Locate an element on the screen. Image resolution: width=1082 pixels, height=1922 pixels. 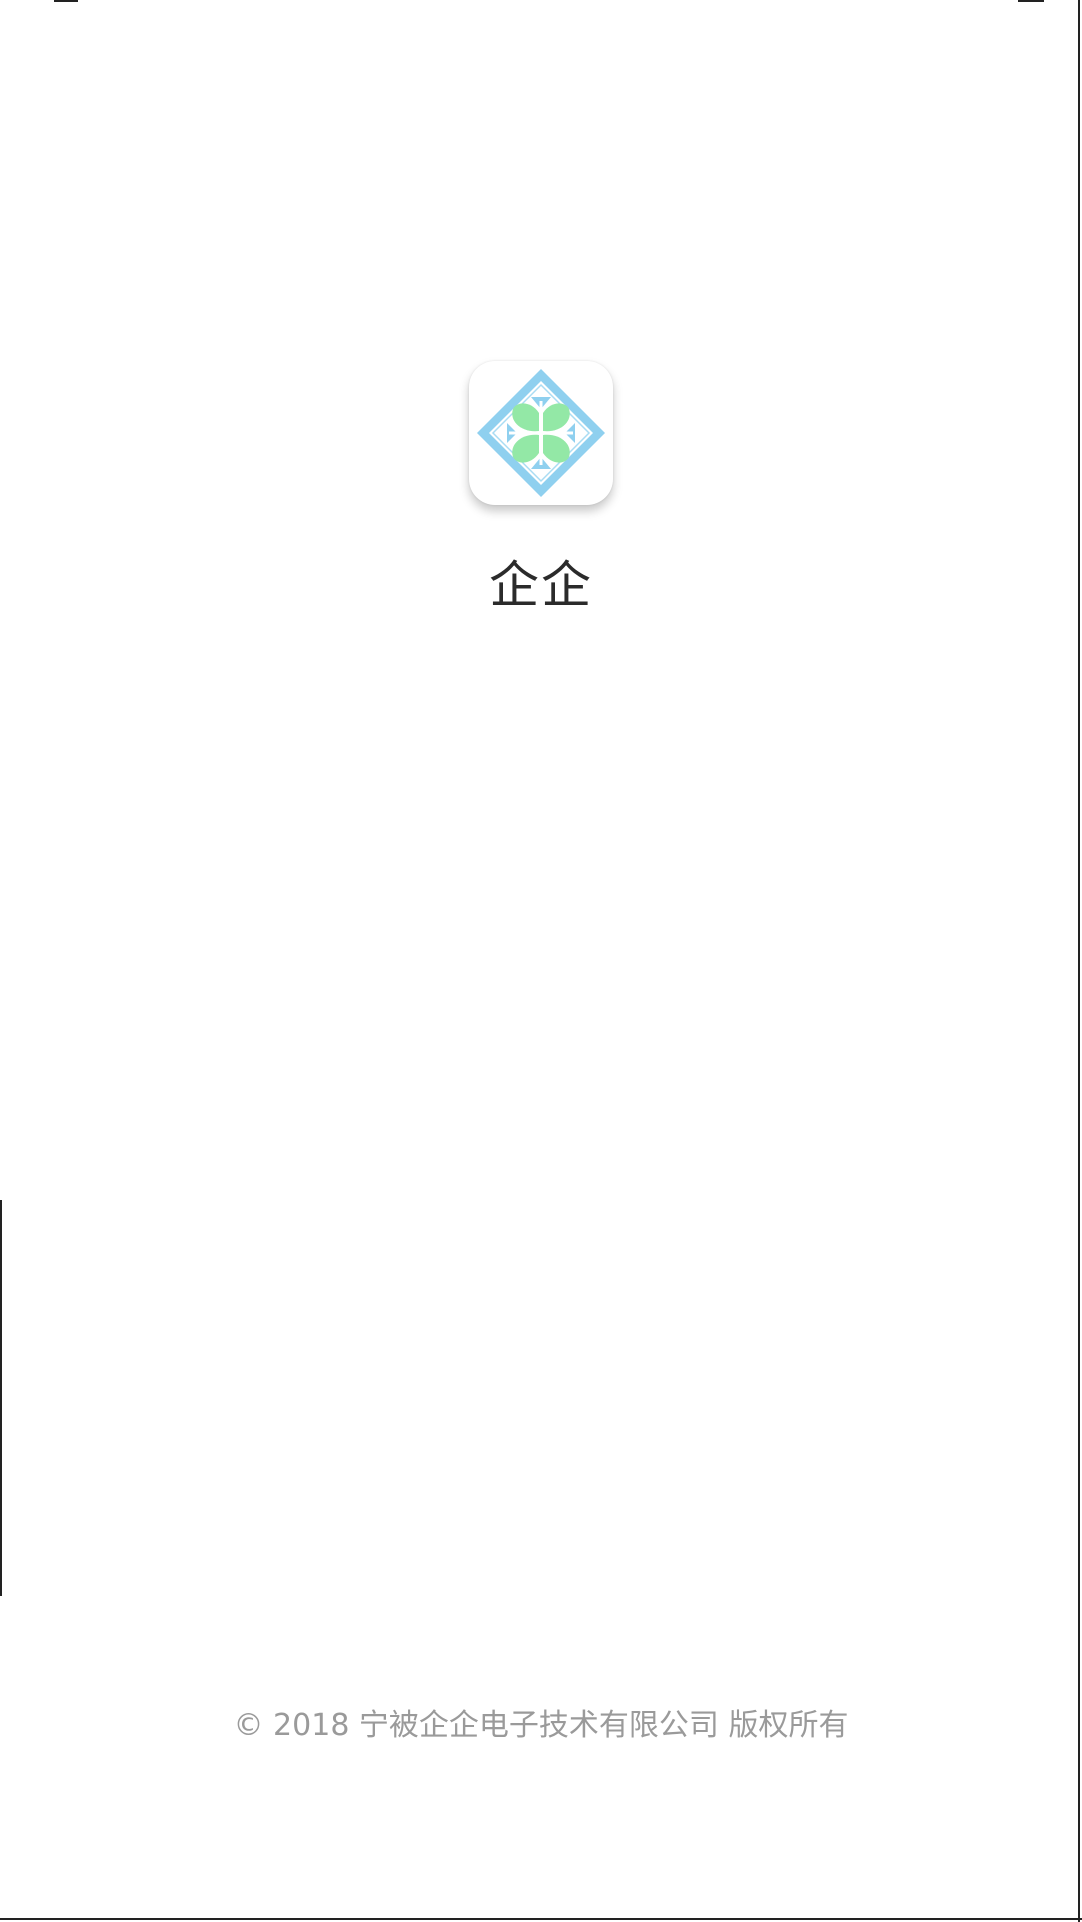
logo-divider-horizontal is located at coordinates (541, 433).